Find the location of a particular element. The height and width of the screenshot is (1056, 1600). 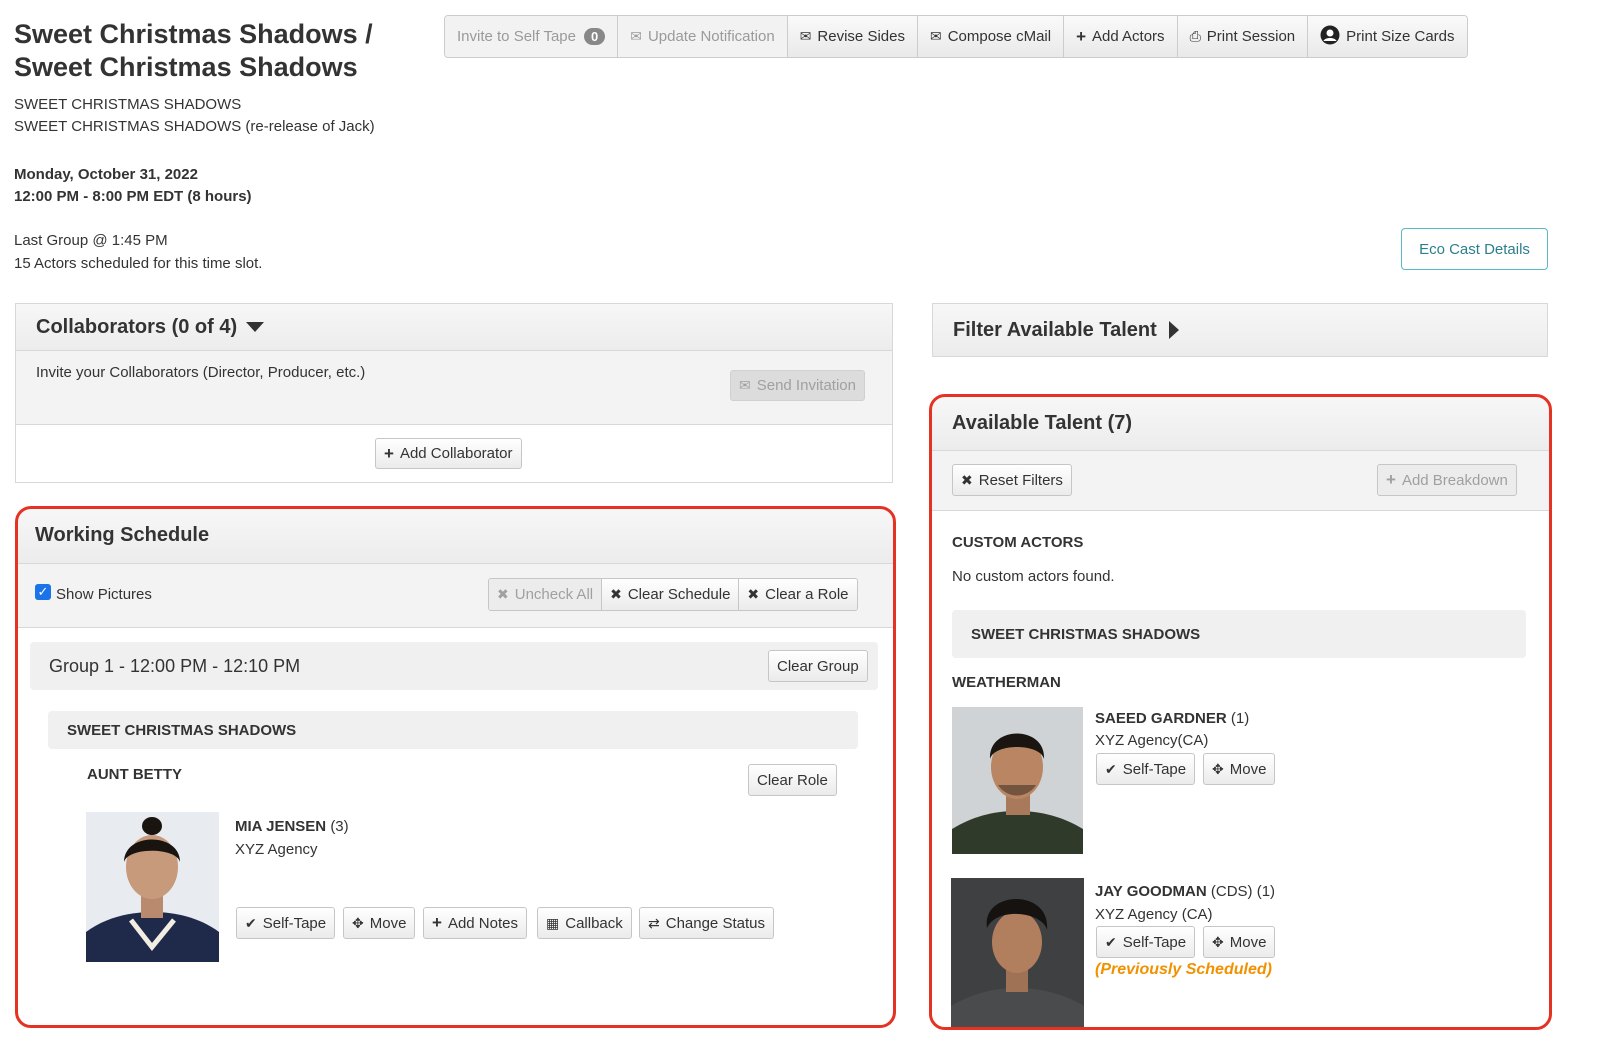

invite-self-tape-label: Invite to Self Tape is located at coordinates (516, 36).